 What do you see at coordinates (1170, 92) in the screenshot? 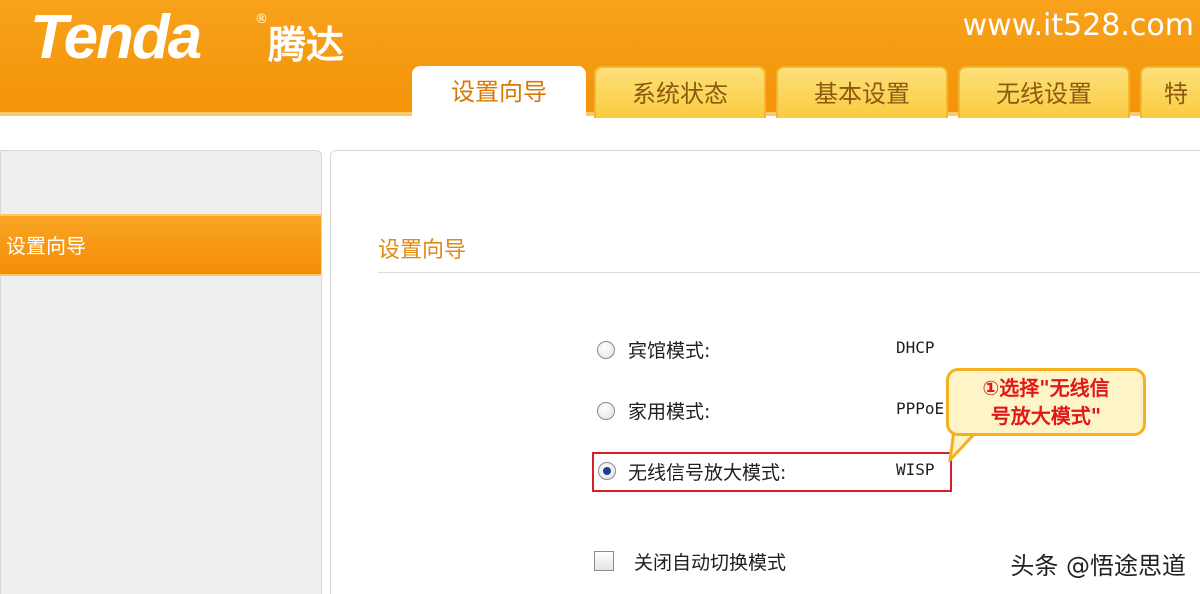
I see `tab-more: 特` at bounding box center [1170, 92].